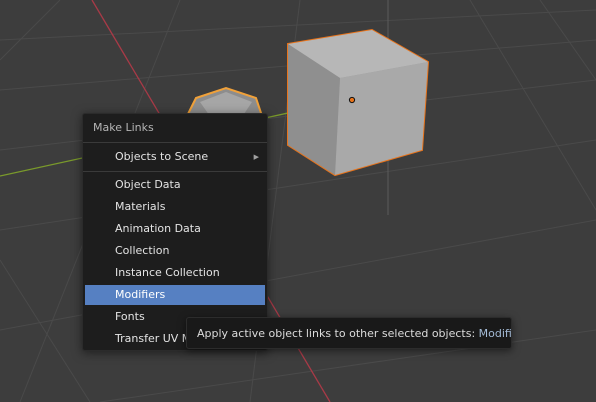 This screenshot has height=402, width=596. Describe the element at coordinates (167, 272) in the screenshot. I see `menu-item-label: Instance Collection` at that location.